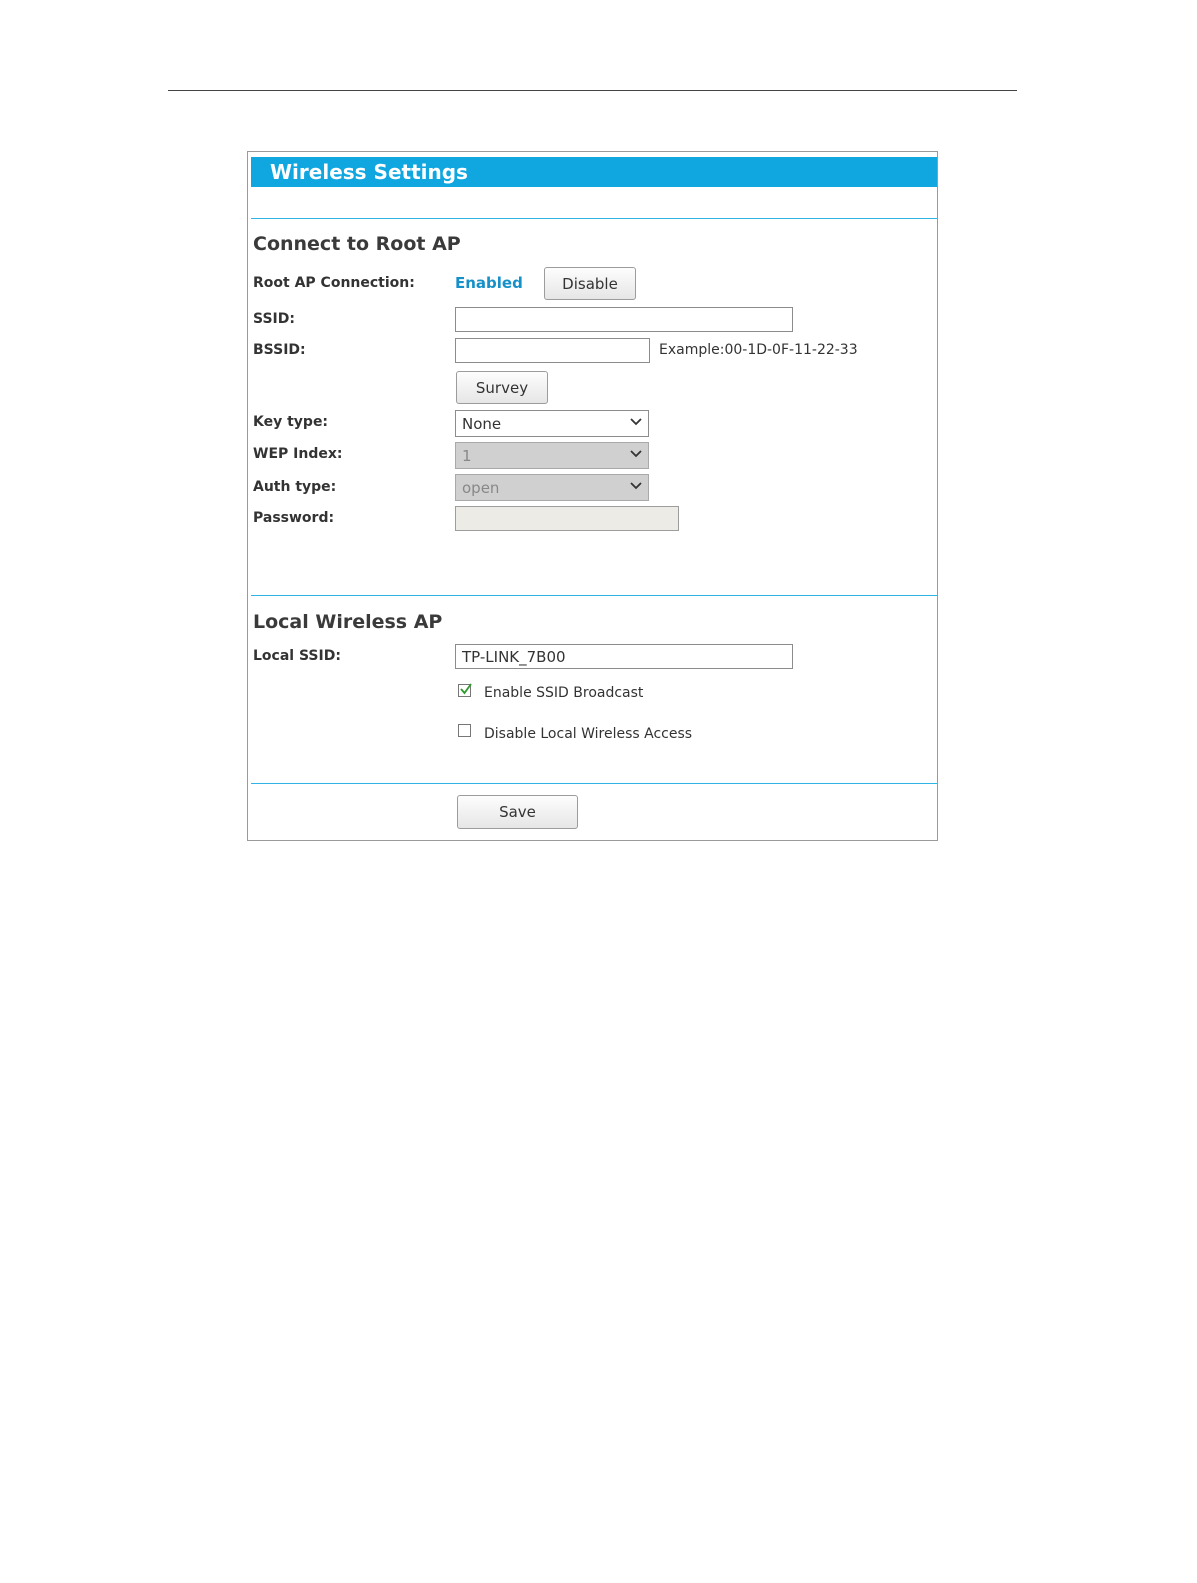 This screenshot has height=1583, width=1197. I want to click on key-type-value: None, so click(482, 424).